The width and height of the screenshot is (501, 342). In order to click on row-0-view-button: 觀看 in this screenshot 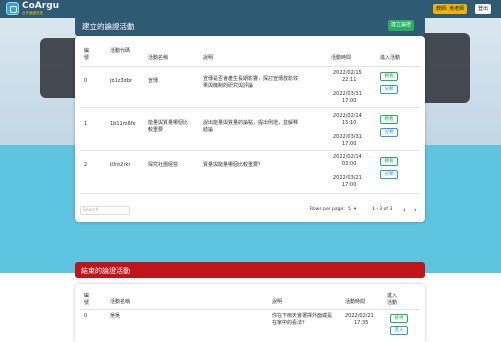, I will do `click(389, 76)`.